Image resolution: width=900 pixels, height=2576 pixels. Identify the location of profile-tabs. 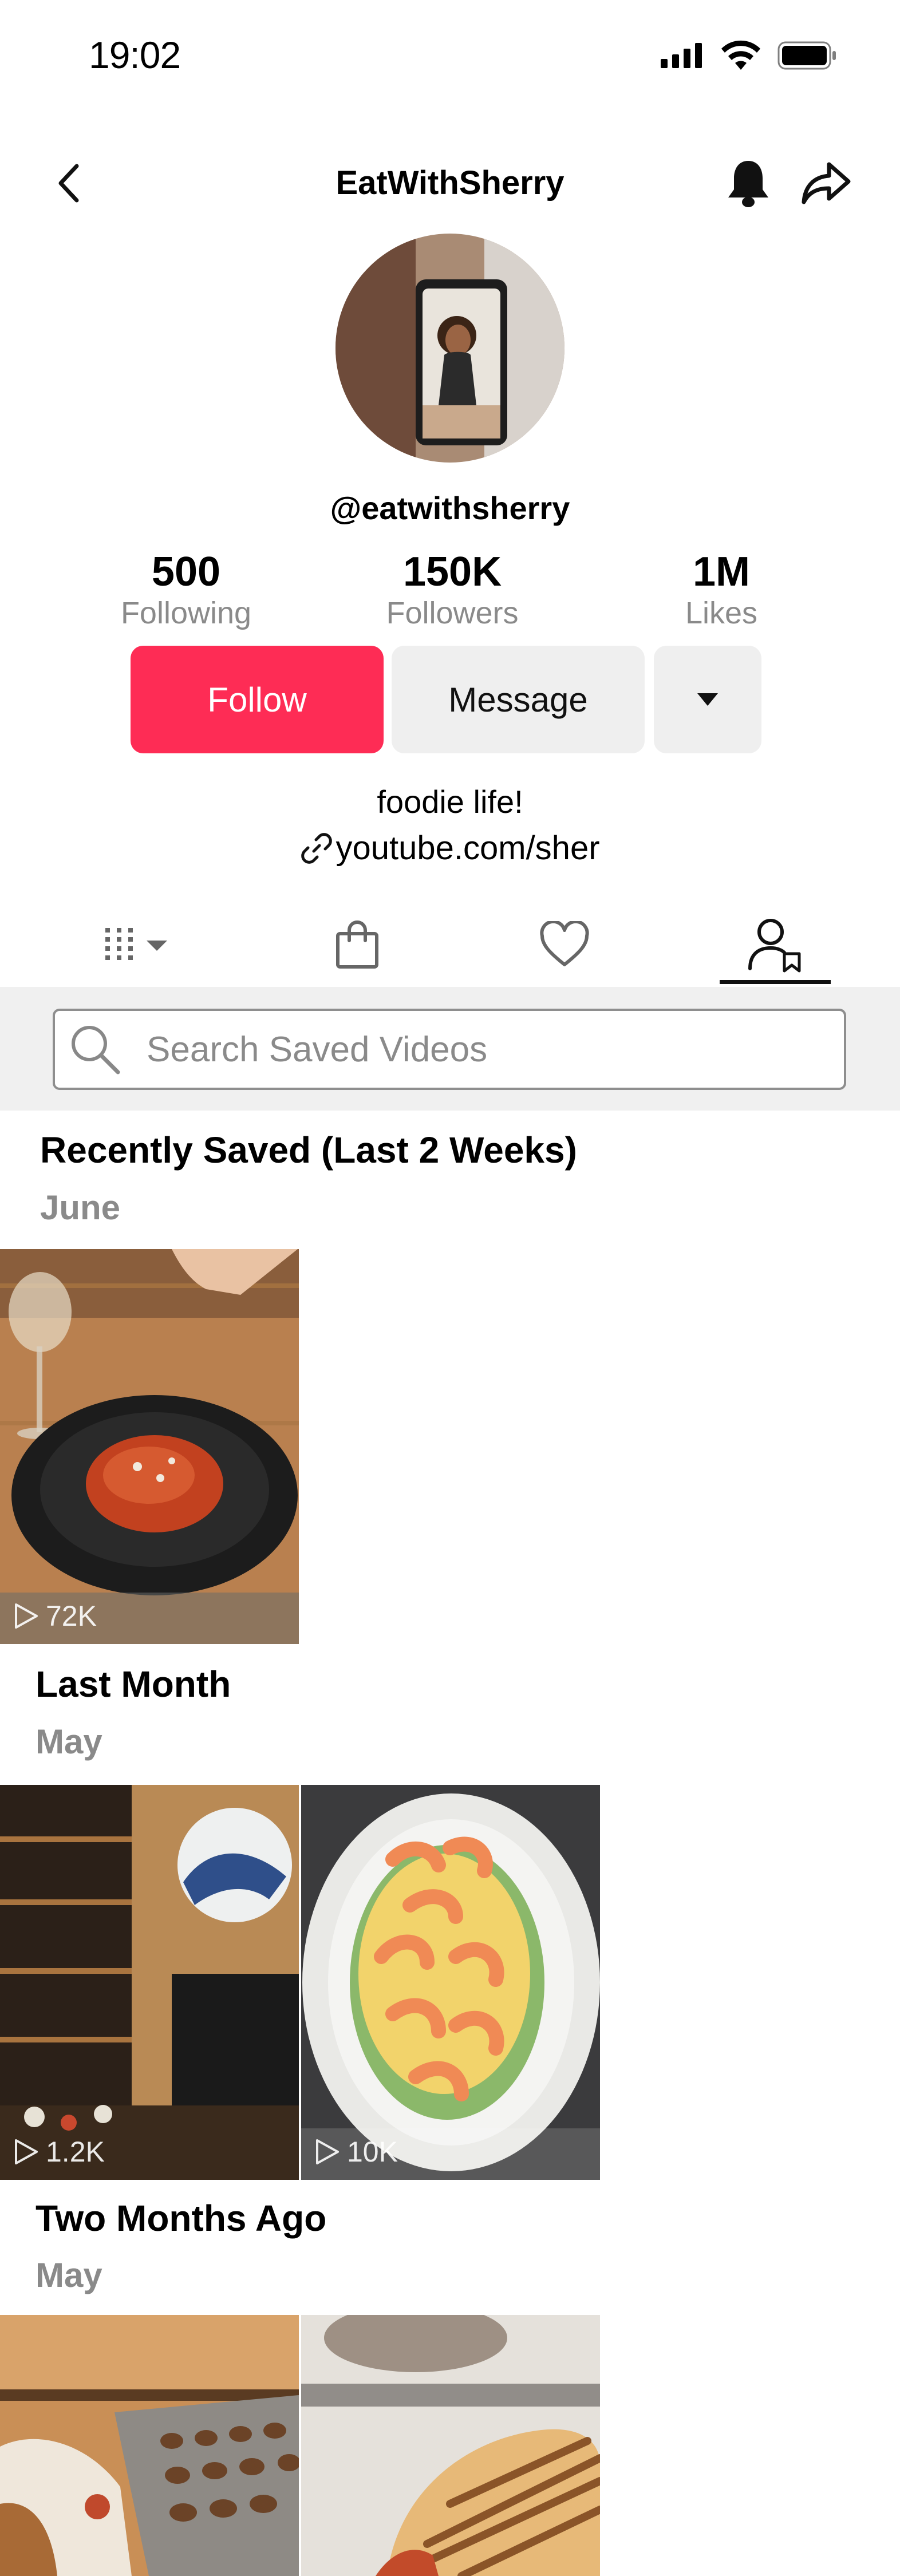
(450, 944).